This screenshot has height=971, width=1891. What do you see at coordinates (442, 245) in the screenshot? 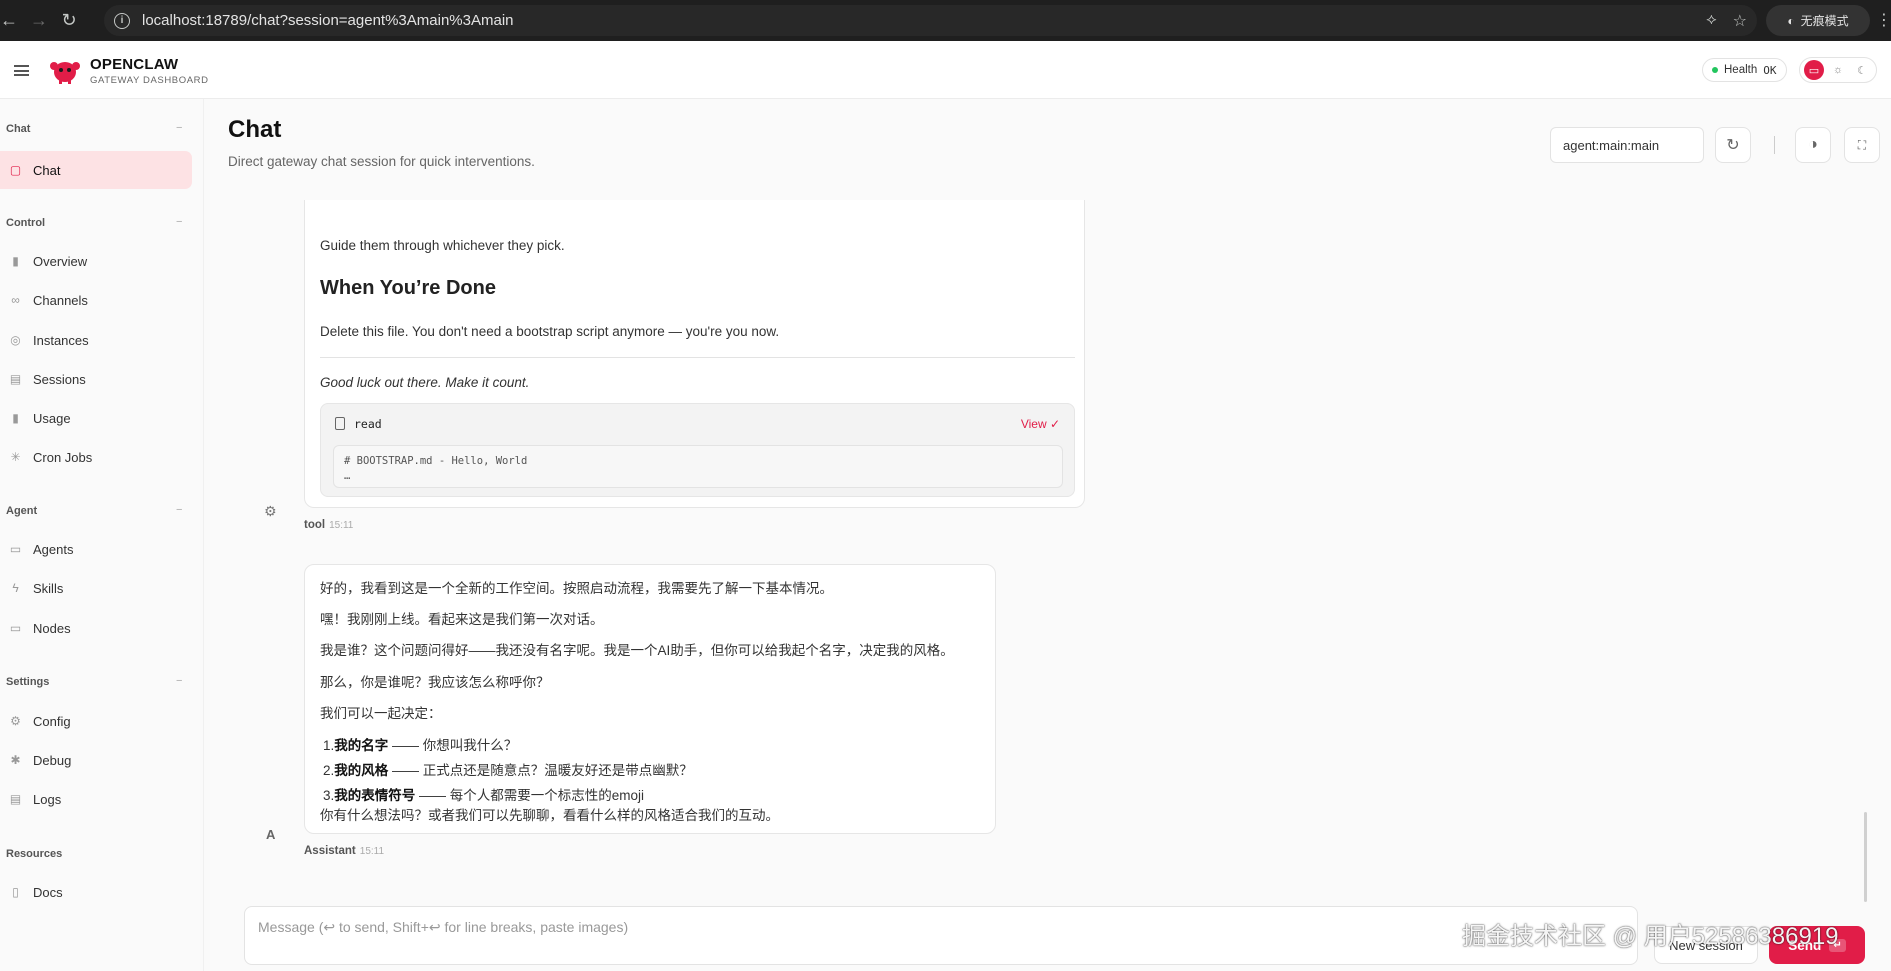
I see `message-text: Guide them through whichever they pick.` at bounding box center [442, 245].